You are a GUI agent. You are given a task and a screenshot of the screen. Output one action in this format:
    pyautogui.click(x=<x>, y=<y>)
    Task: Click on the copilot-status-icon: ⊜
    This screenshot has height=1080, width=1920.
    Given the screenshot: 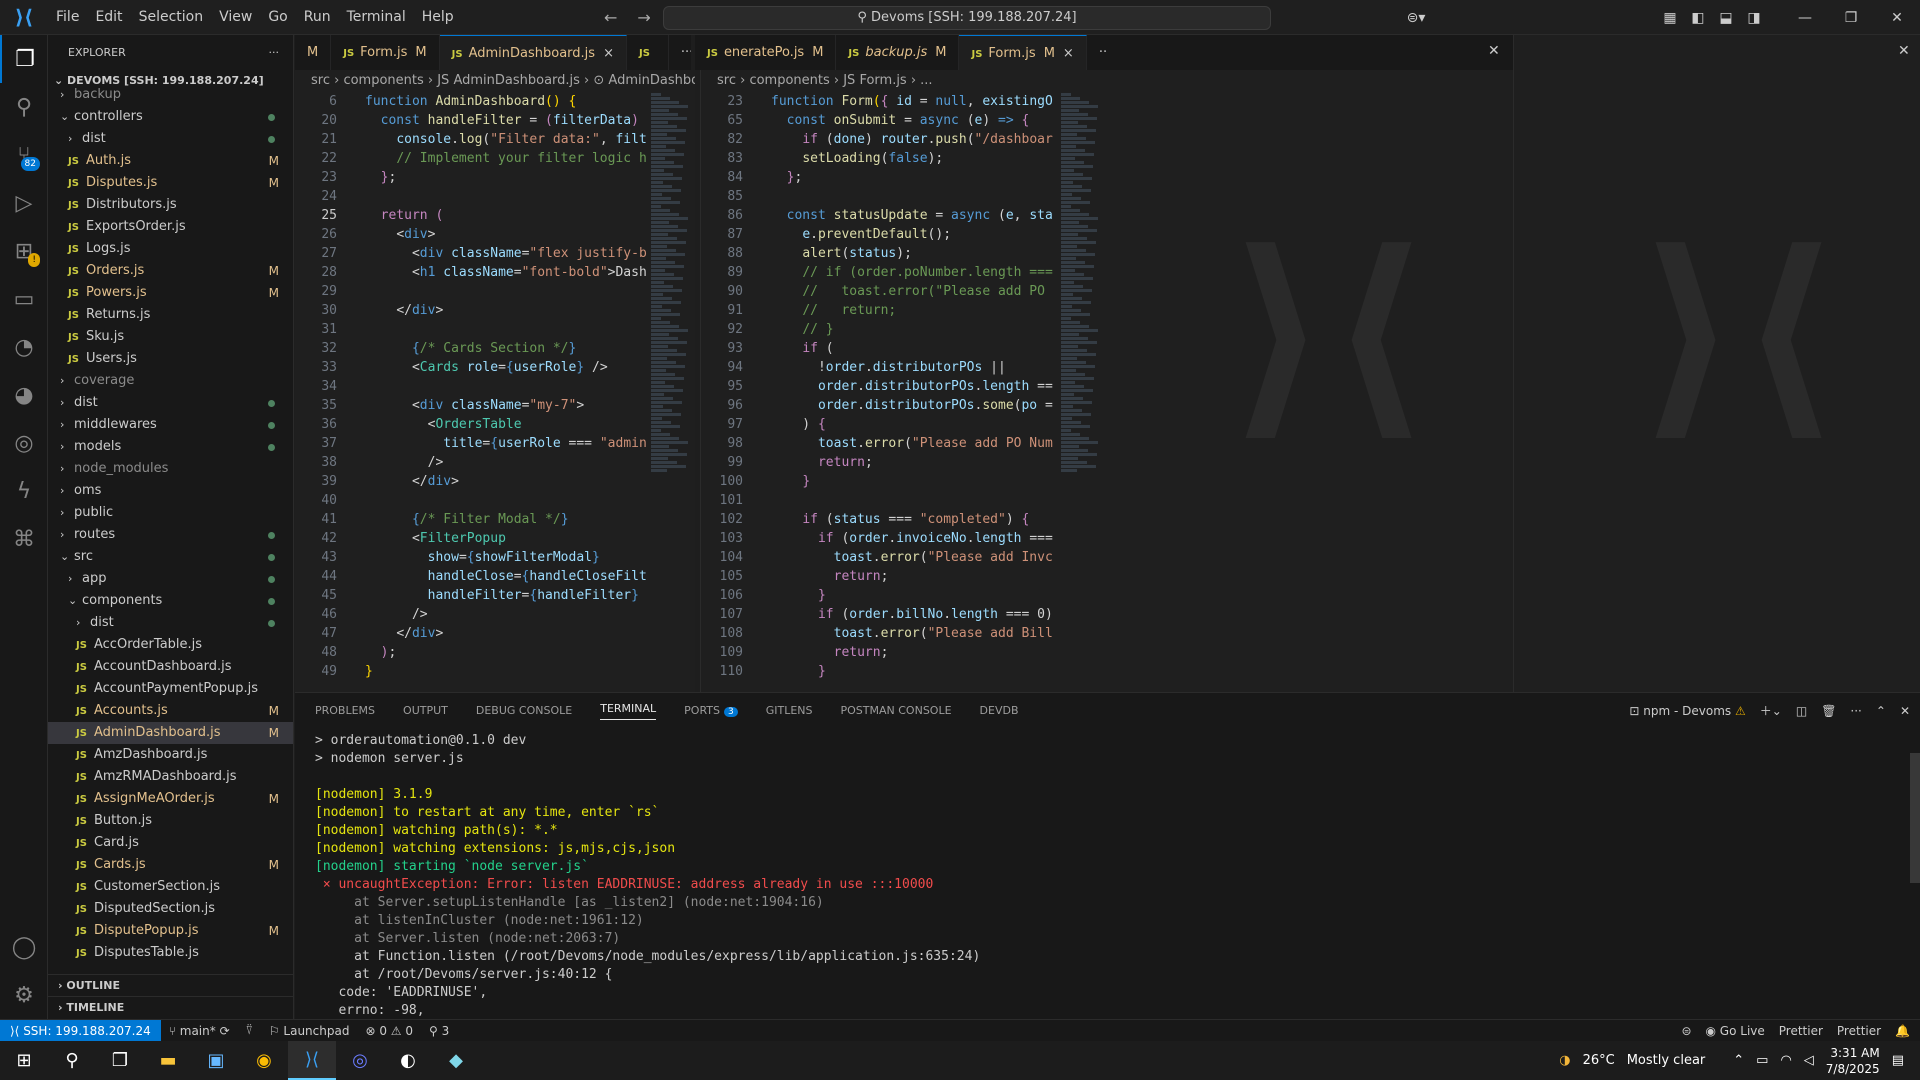 What is the action you would take?
    pyautogui.click(x=1686, y=1031)
    